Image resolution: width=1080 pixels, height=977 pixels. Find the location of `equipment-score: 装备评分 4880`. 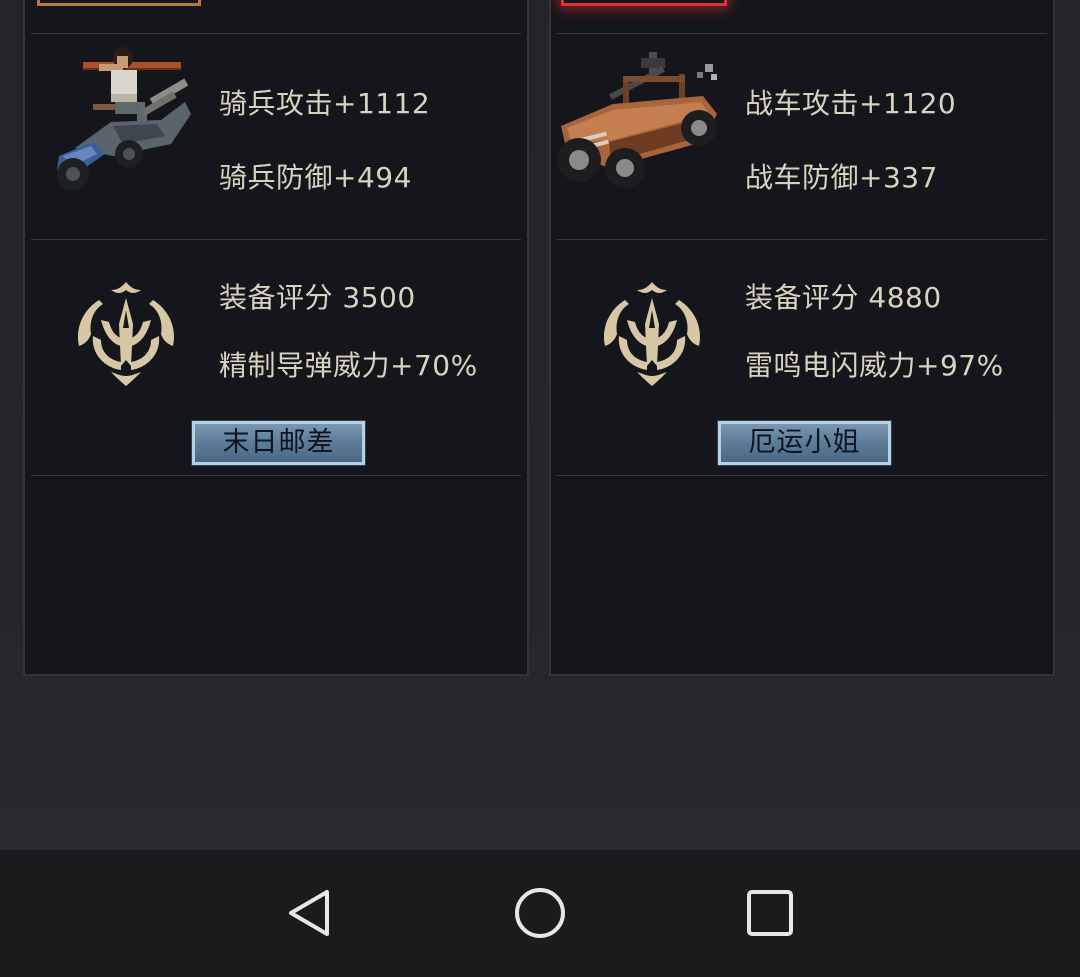

equipment-score: 装备评分 4880 is located at coordinates (843, 297).